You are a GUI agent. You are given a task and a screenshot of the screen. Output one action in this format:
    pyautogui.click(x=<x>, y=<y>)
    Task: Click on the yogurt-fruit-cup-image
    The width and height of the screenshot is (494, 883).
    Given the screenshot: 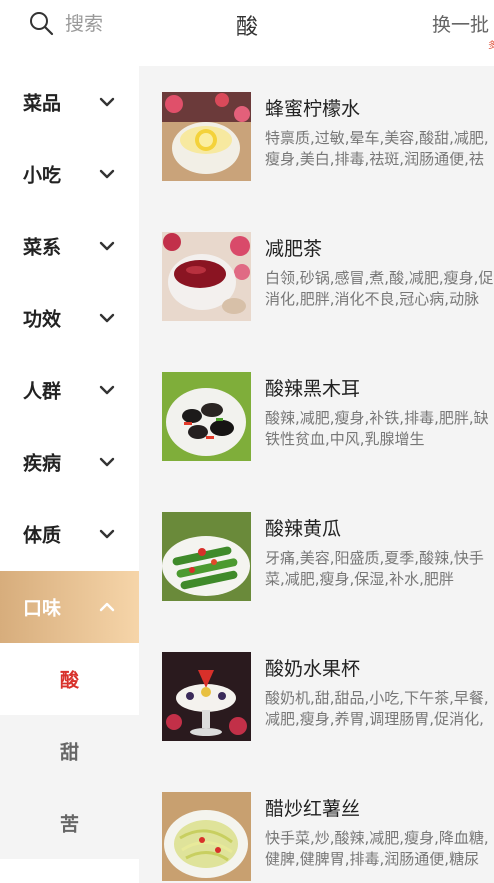 What is the action you would take?
    pyautogui.click(x=206, y=696)
    